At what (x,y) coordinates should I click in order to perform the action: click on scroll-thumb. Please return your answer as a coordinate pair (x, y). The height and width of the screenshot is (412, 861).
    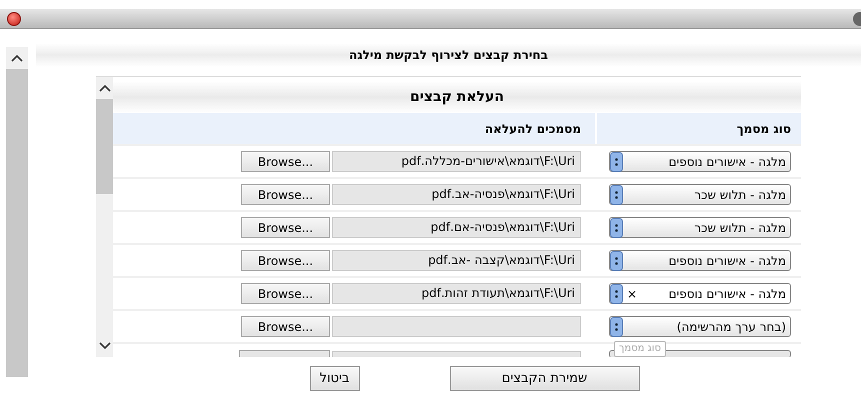
    Looking at the image, I should click on (104, 146).